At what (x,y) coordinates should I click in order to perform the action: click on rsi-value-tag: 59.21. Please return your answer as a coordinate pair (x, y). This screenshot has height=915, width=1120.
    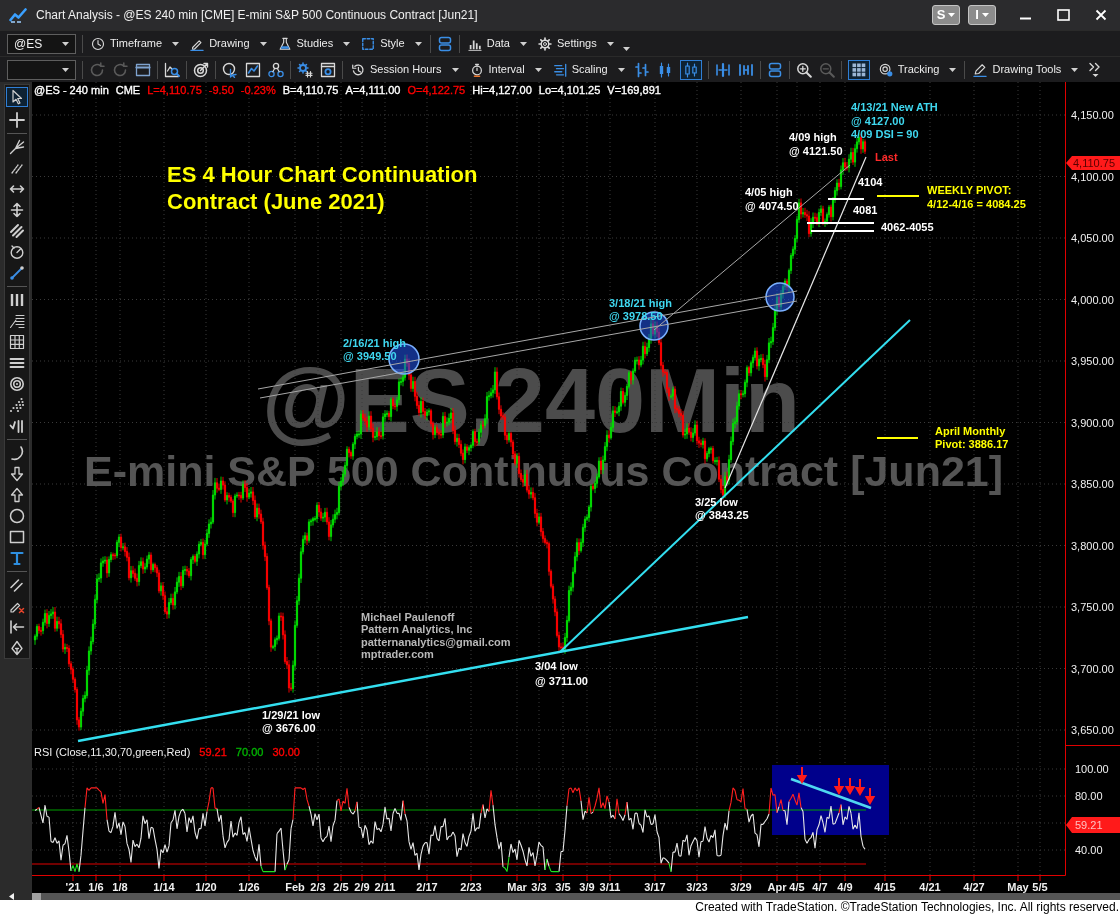
    Looking at the image, I should click on (1093, 825).